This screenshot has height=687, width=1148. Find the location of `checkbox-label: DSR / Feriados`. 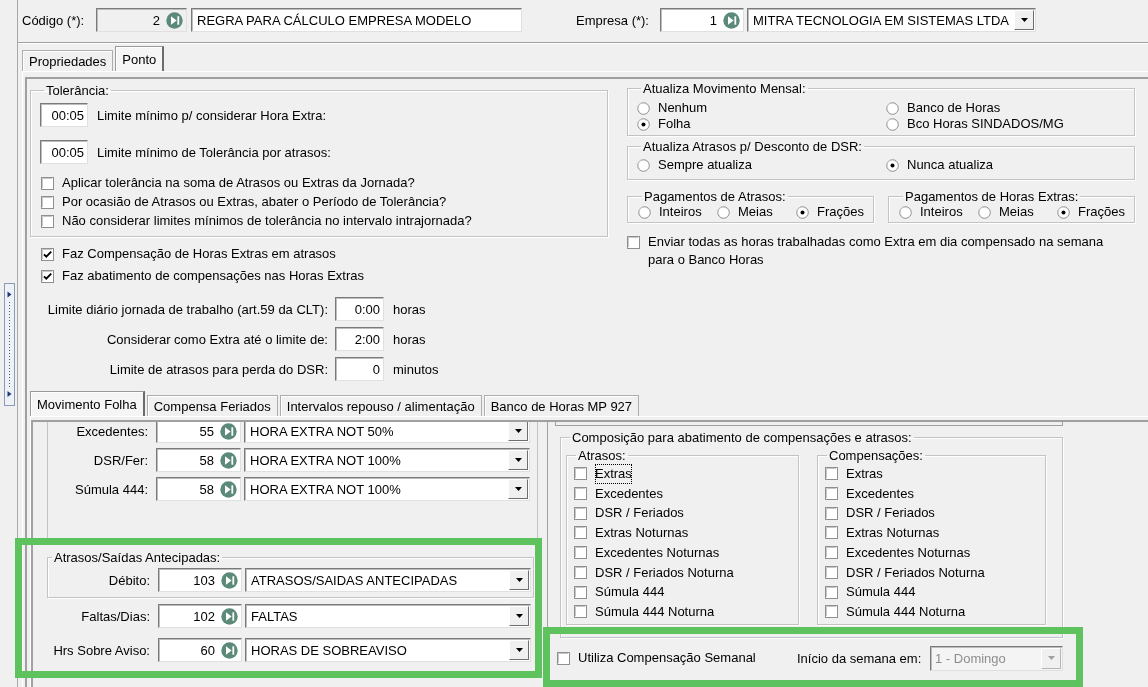

checkbox-label: DSR / Feriados is located at coordinates (890, 513).